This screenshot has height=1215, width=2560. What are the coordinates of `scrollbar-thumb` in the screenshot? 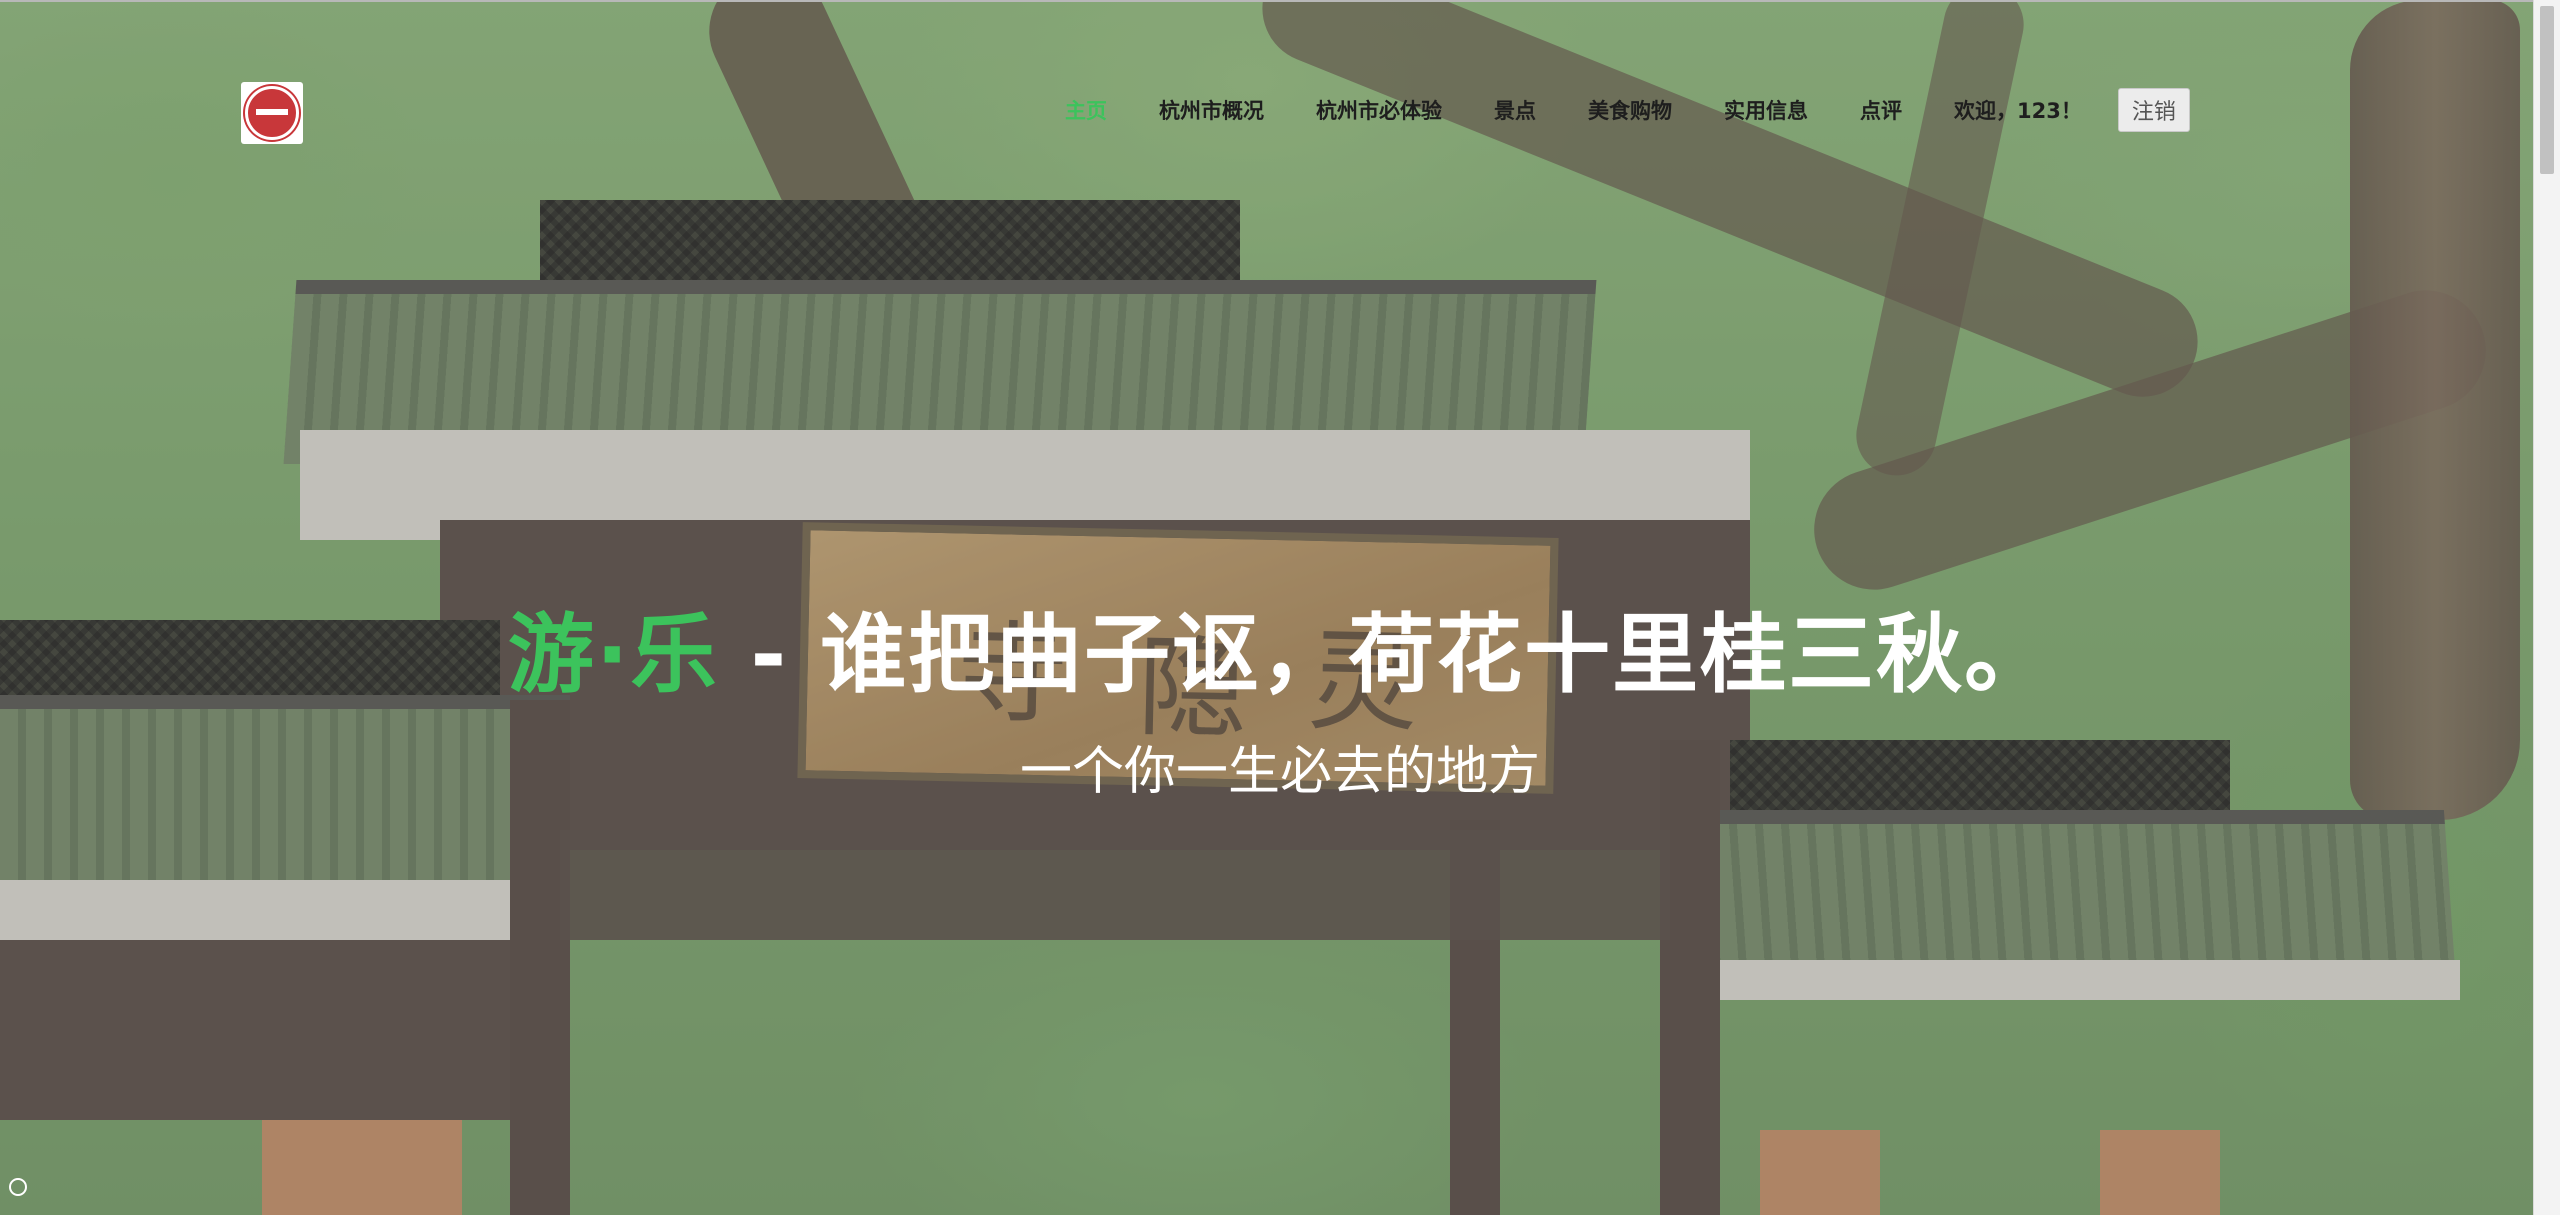 It's located at (2547, 90).